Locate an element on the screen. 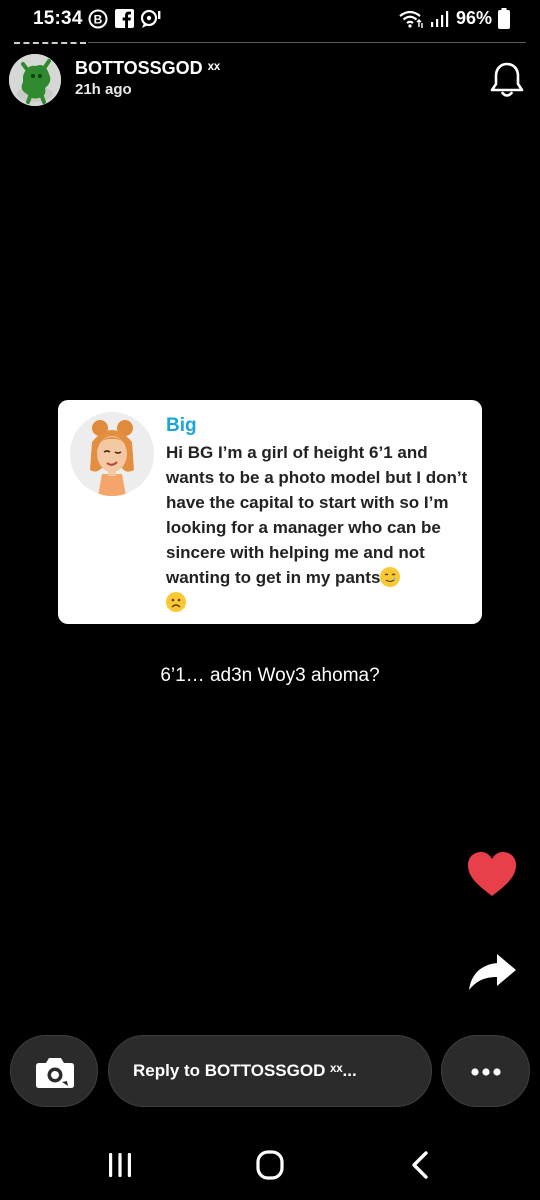 This screenshot has height=1200, width=540. battery-percent: 96% is located at coordinates (473, 18).